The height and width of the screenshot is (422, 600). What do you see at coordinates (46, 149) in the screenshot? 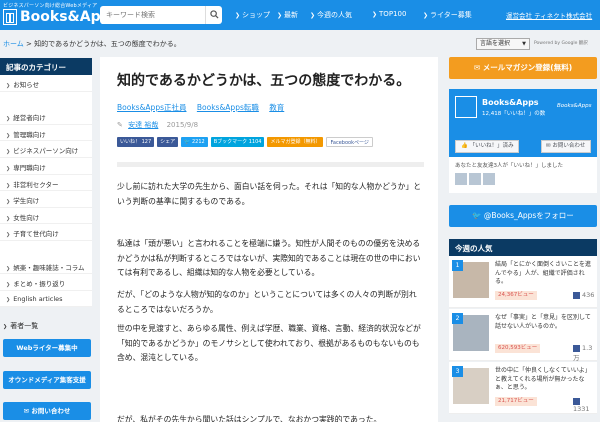
I see `category-item: ❯ ビジネスパーソン向け` at bounding box center [46, 149].